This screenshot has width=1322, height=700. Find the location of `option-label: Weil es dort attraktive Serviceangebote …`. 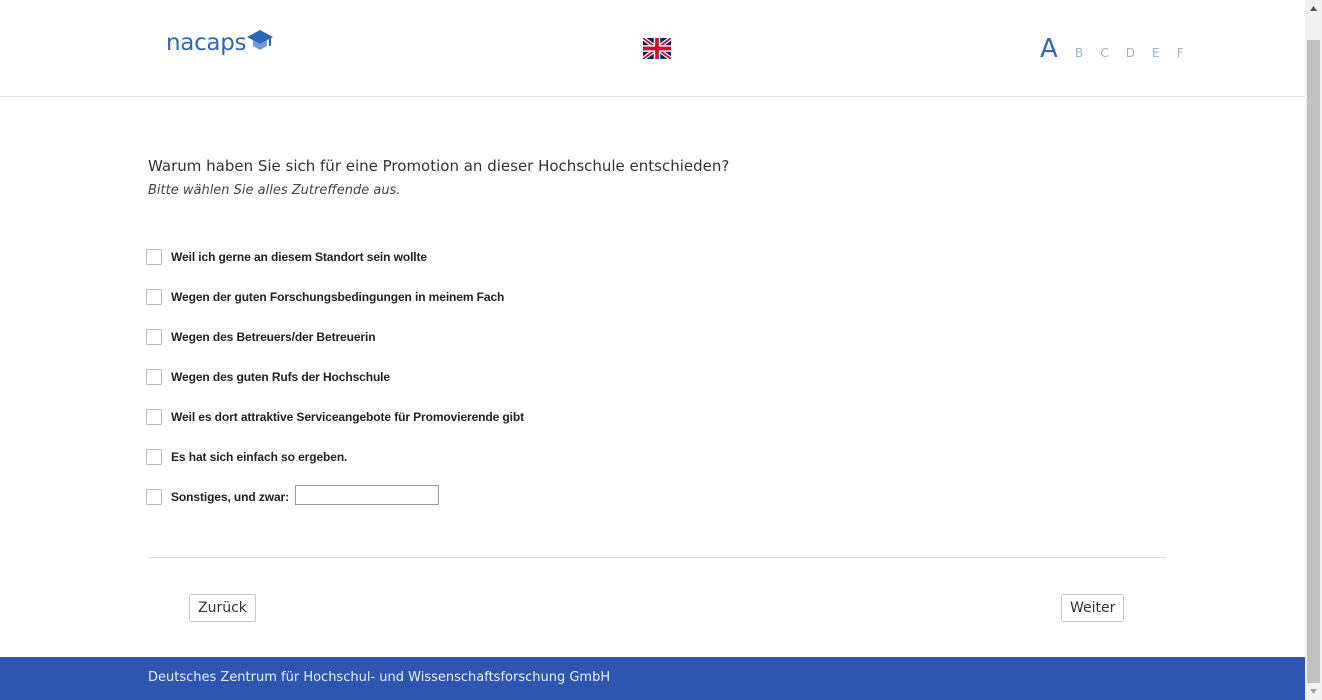

option-label: Weil es dort attraktive Serviceangebote … is located at coordinates (347, 417).